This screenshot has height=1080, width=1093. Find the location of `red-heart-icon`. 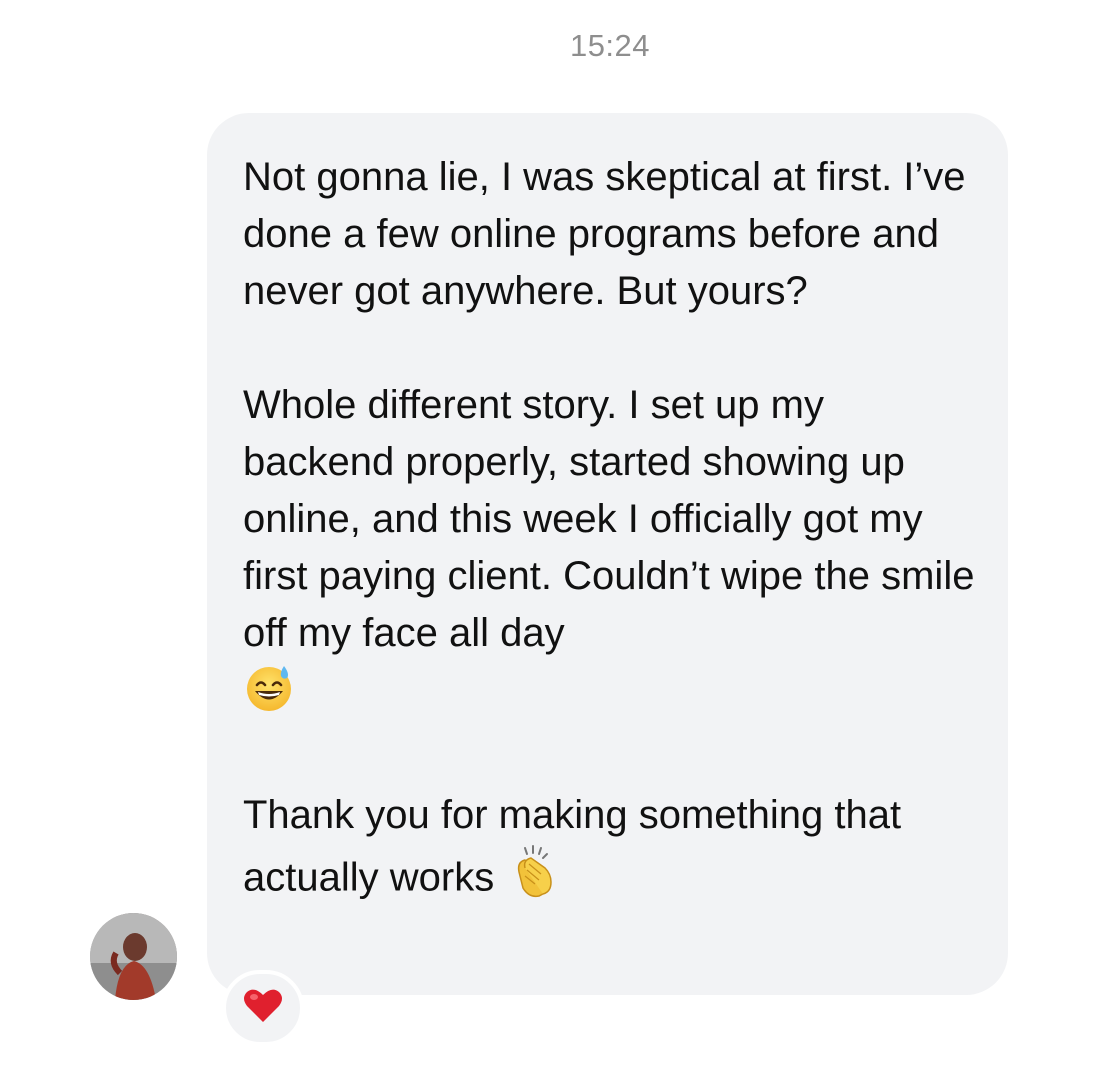

red-heart-icon is located at coordinates (263, 1008).